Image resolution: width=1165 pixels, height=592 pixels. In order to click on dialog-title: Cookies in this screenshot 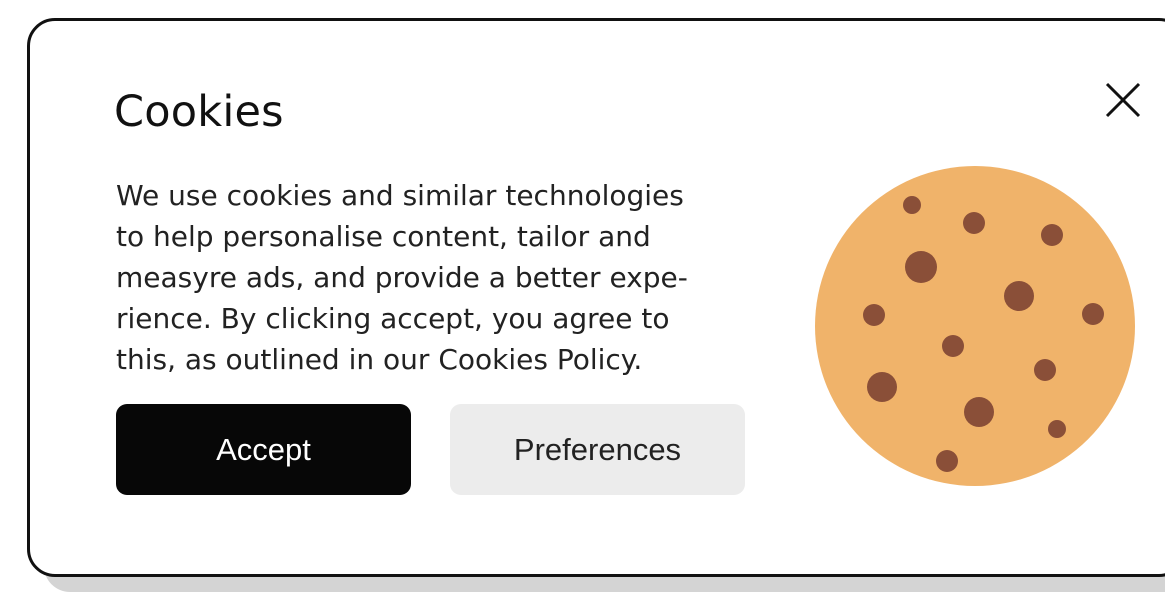, I will do `click(199, 112)`.